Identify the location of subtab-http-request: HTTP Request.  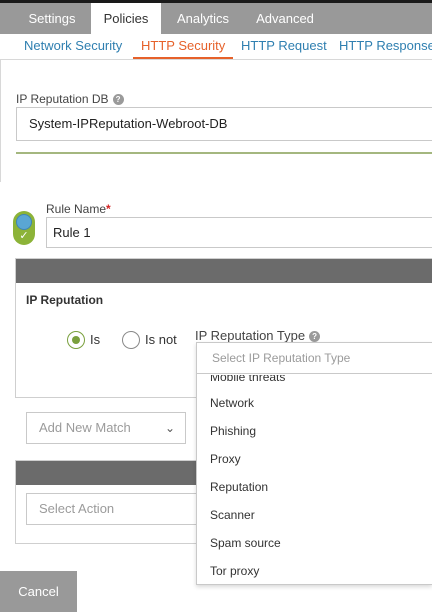
(284, 46).